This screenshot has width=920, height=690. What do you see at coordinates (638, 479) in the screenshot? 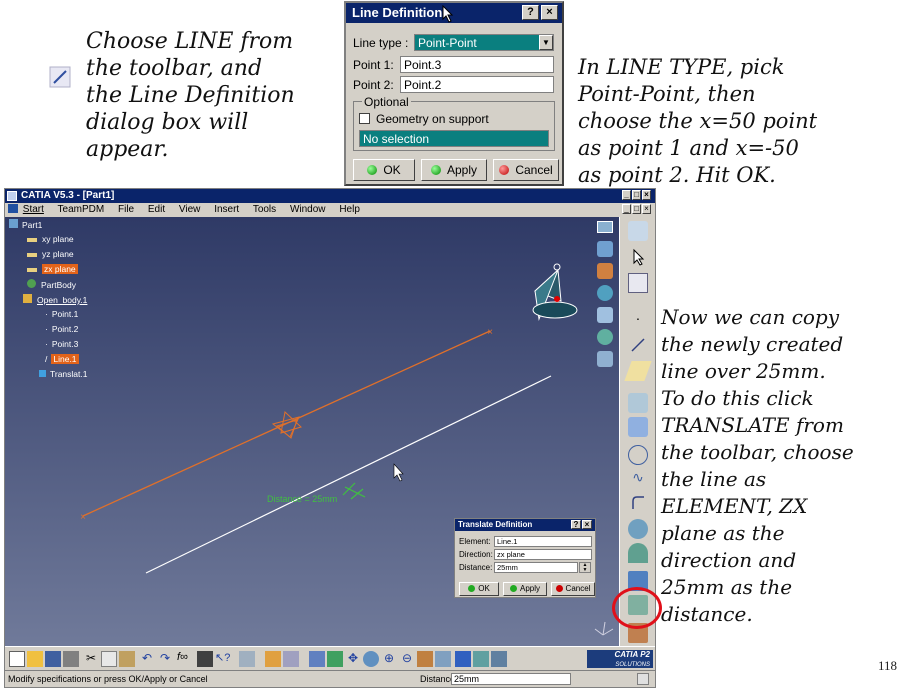
I see `spline-icon: ∿` at bounding box center [638, 479].